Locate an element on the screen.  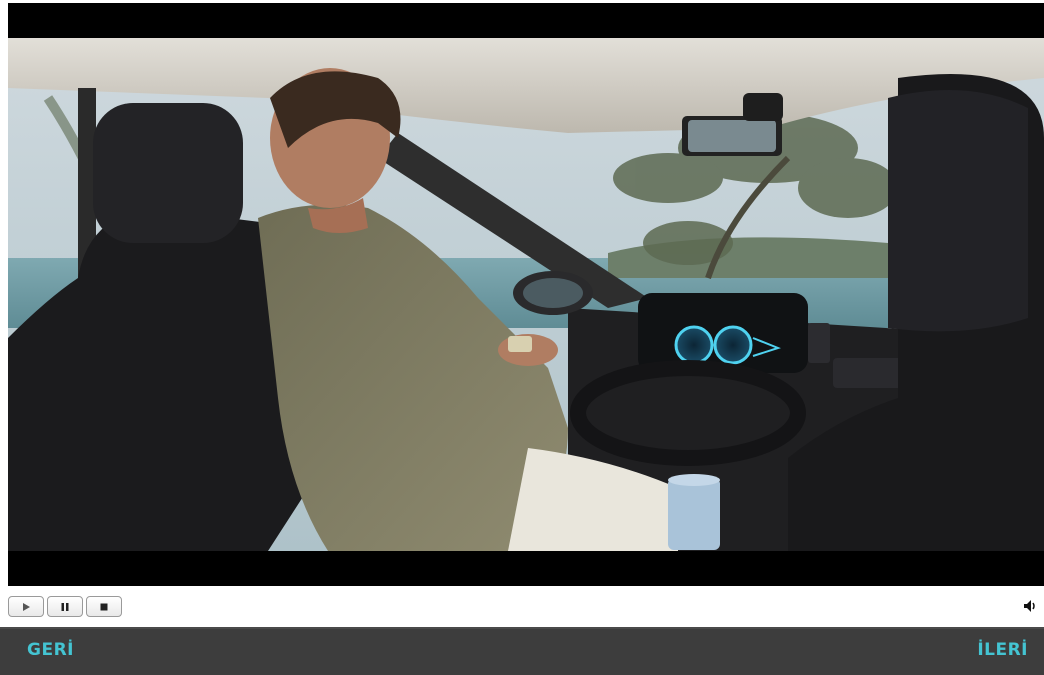
next-link: İLERİ is located at coordinates (1002, 650).